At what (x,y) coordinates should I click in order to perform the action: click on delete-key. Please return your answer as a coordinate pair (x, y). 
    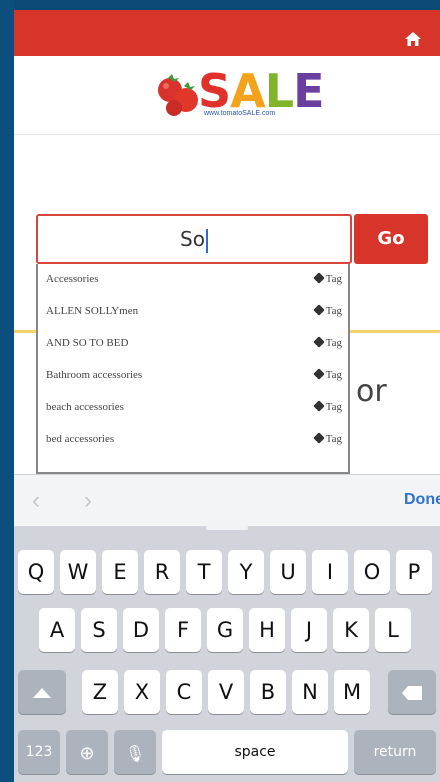
    Looking at the image, I should click on (412, 692).